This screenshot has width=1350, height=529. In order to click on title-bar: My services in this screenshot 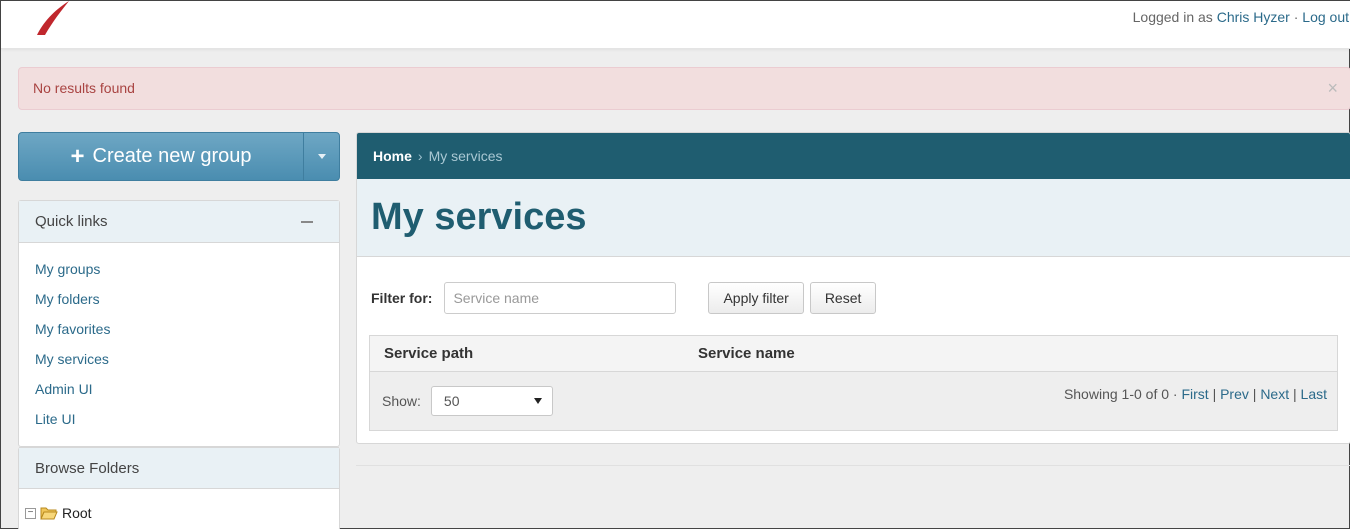, I will do `click(853, 218)`.